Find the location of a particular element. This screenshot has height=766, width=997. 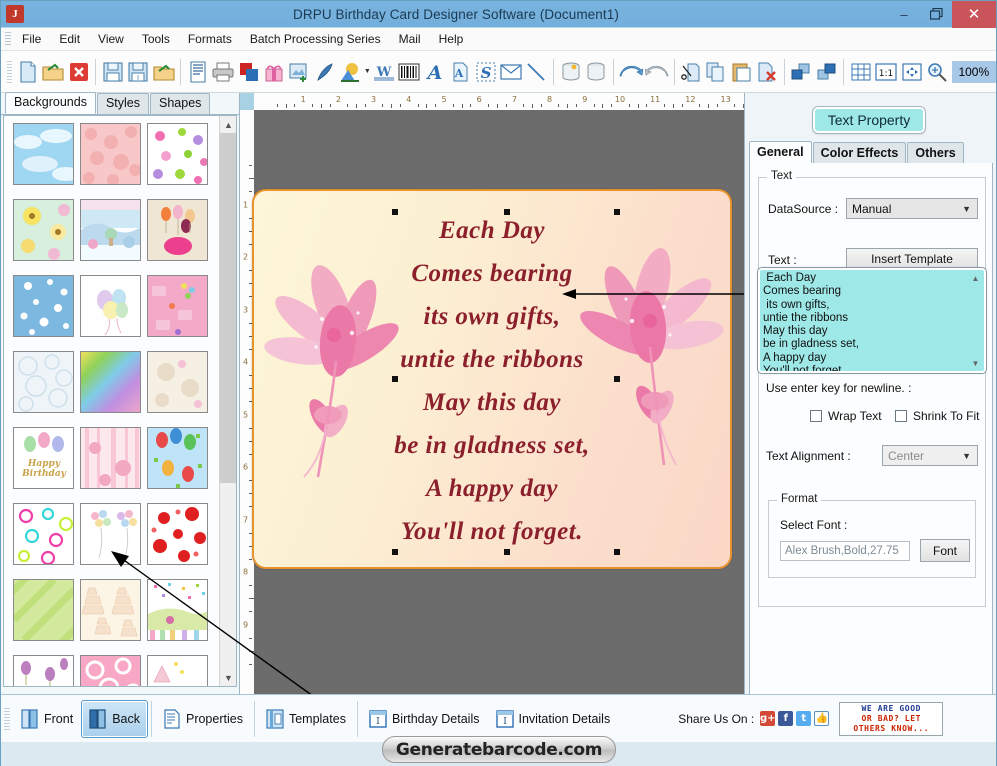

thumbnail-teddy-bears-beige is located at coordinates (177, 382).